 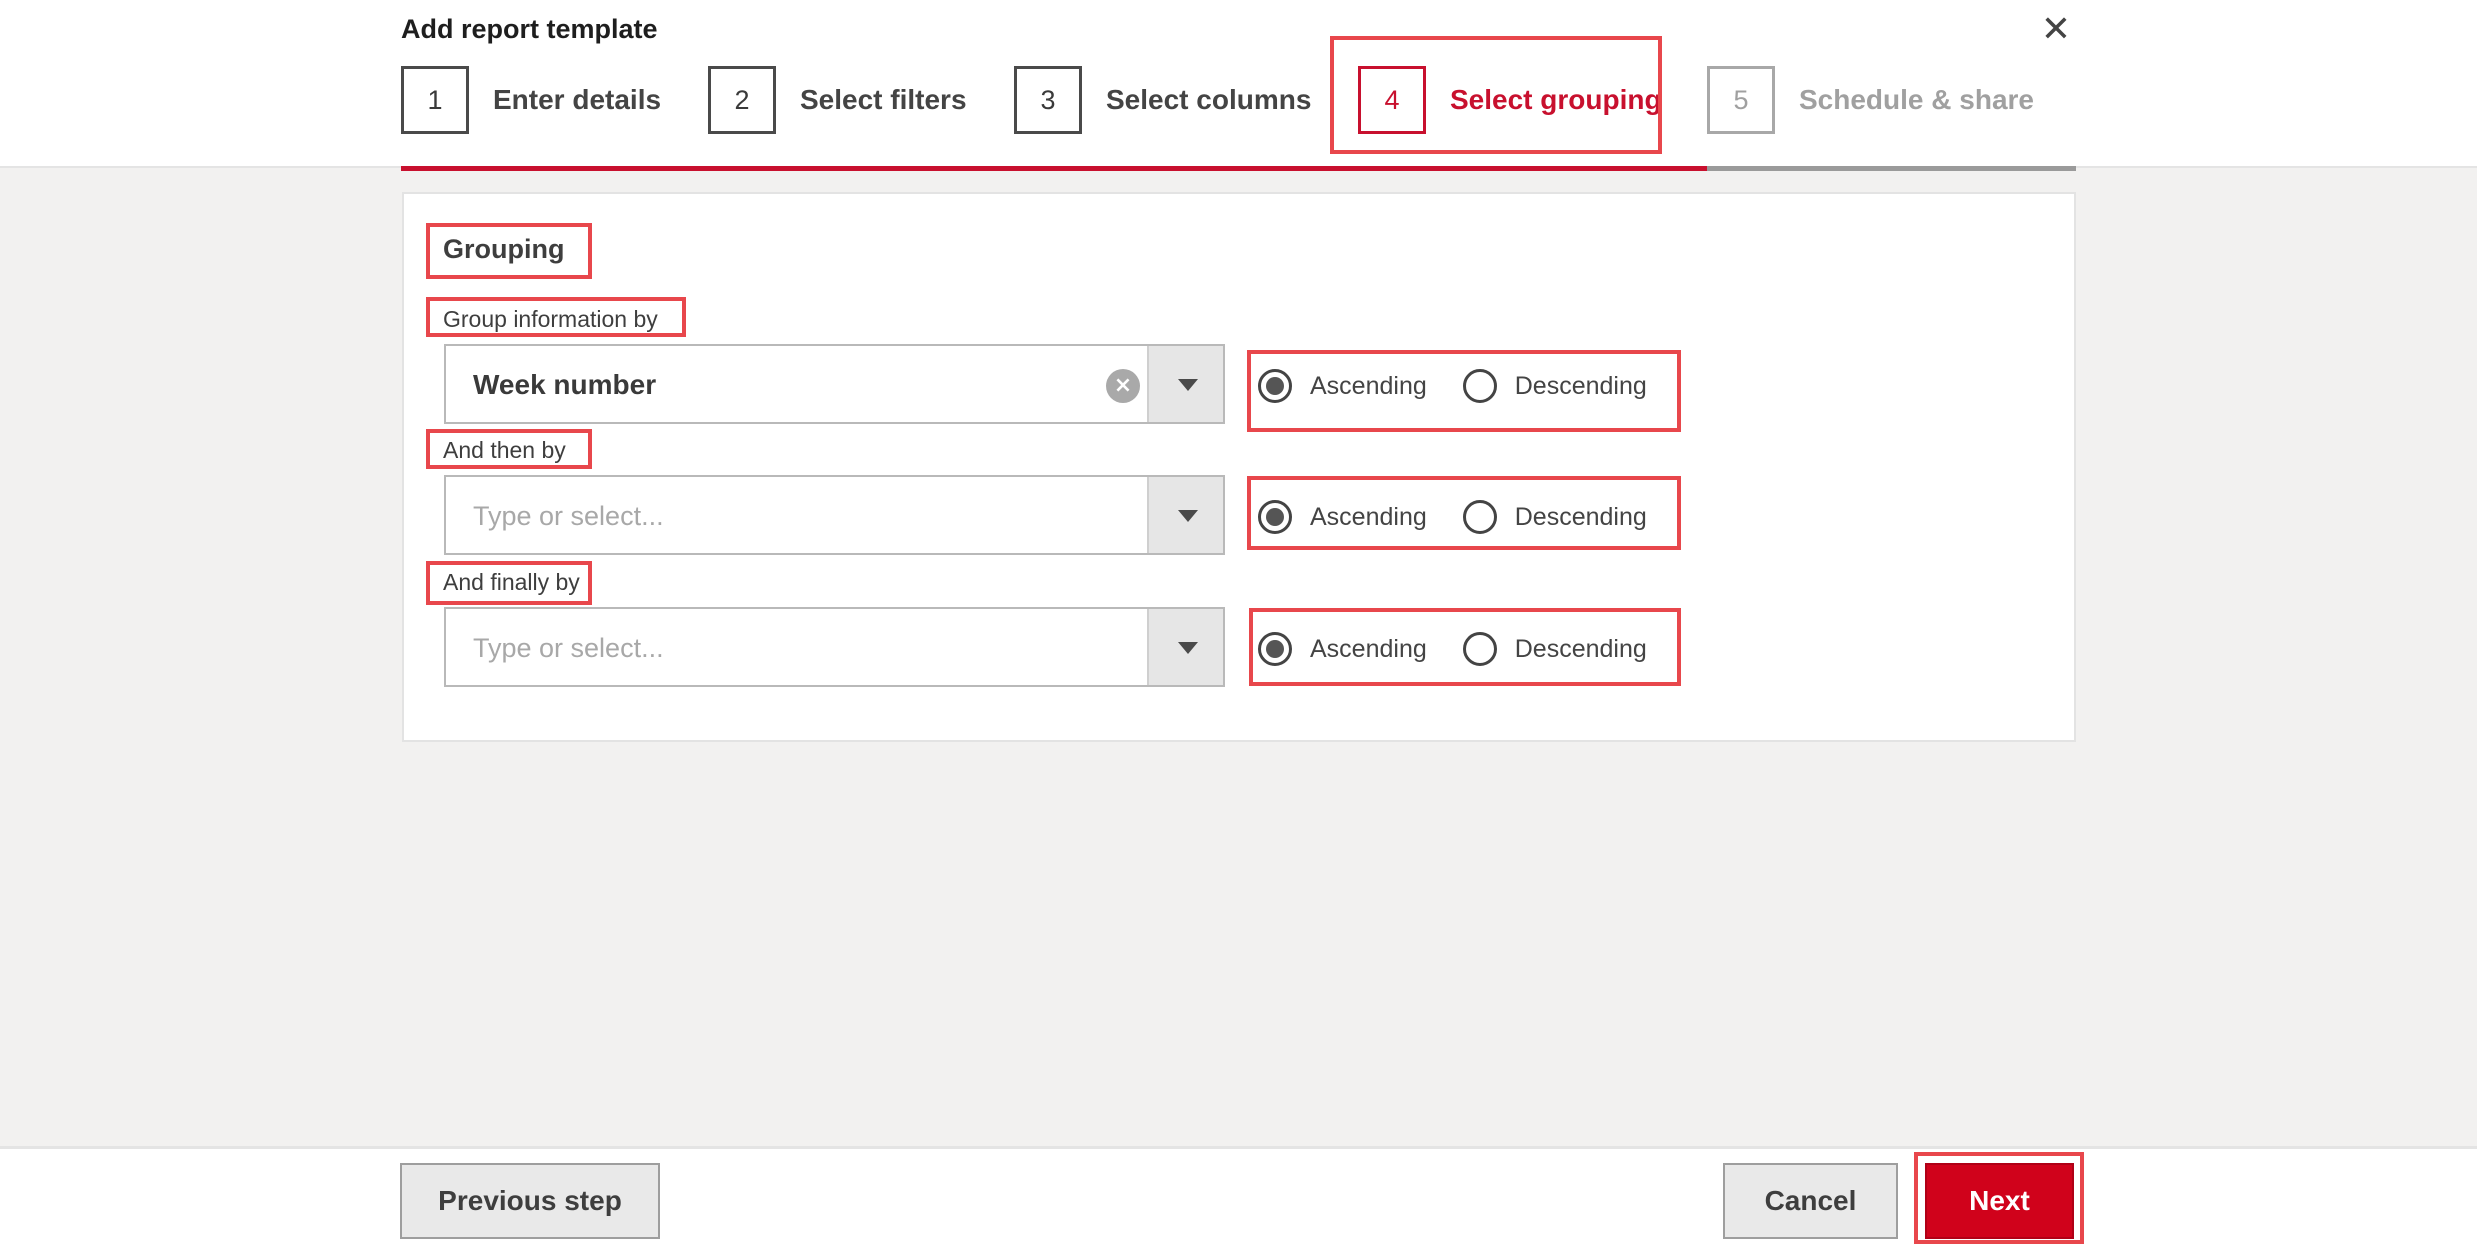 What do you see at coordinates (1810, 1201) in the screenshot?
I see `cancel-button: Cancel` at bounding box center [1810, 1201].